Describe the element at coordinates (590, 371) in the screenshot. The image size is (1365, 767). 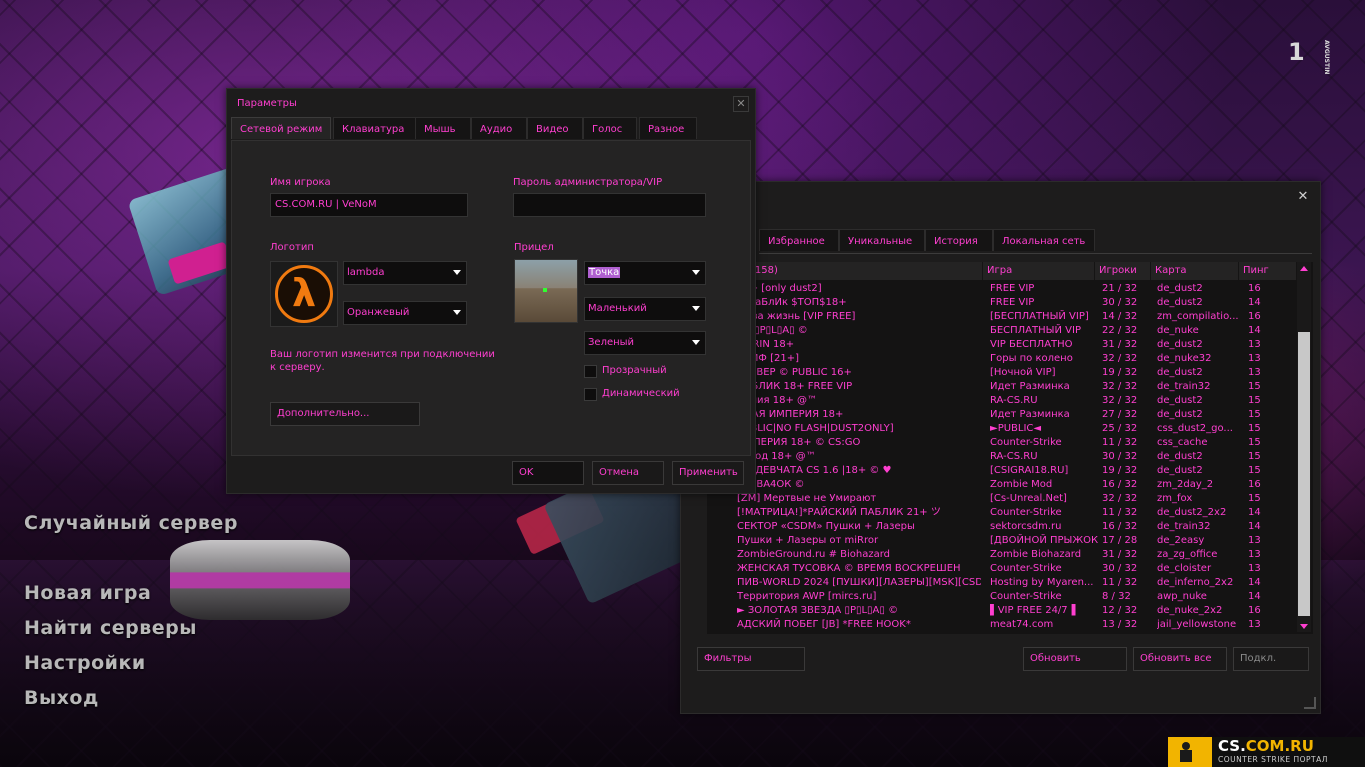
I see `translucent-checkbox` at that location.